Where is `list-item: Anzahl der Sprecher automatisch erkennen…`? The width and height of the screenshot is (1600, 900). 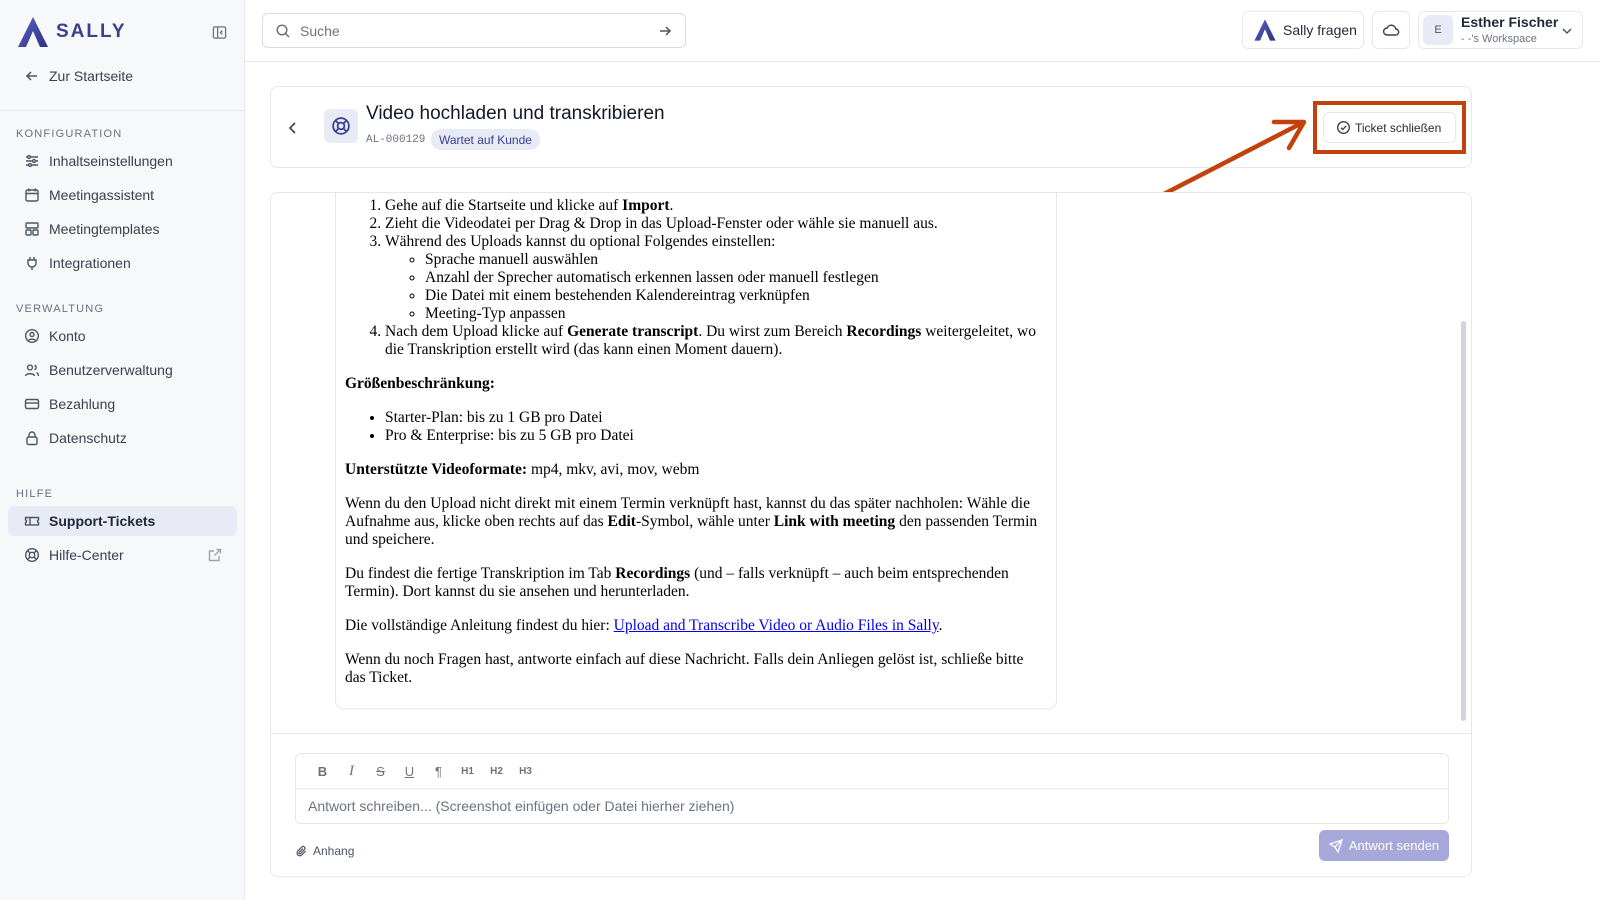 list-item: Anzahl der Sprecher automatisch erkennen… is located at coordinates (736, 278).